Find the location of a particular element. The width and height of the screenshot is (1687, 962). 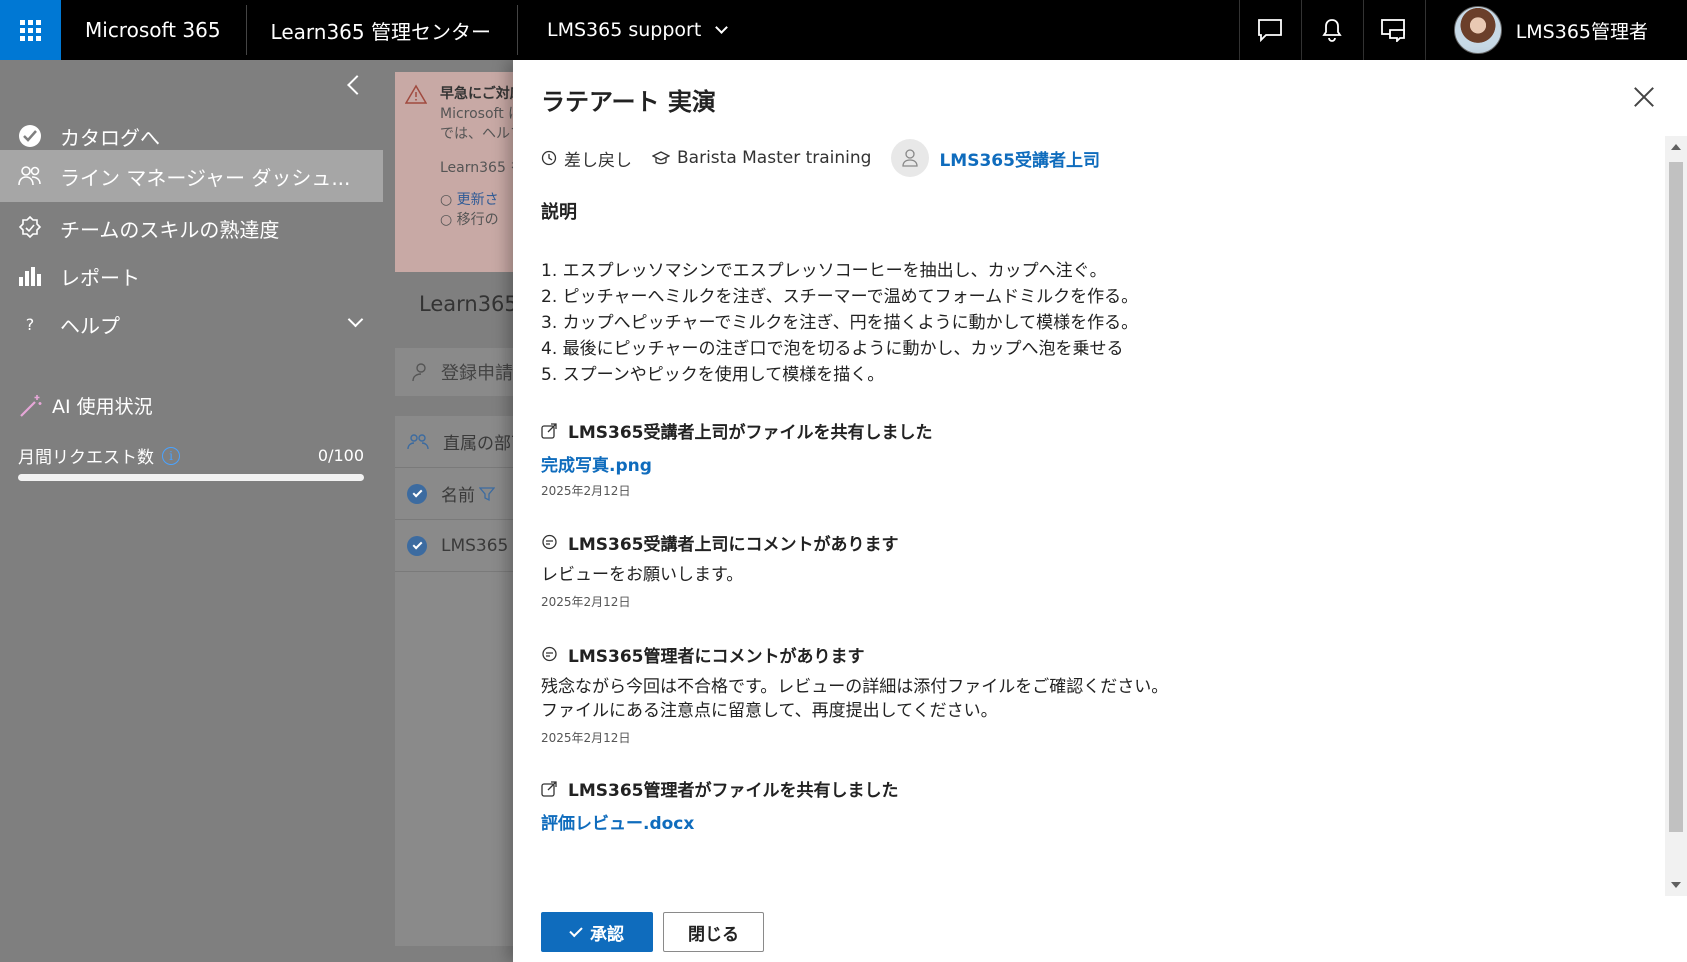

clock-icon is located at coordinates (549, 158).